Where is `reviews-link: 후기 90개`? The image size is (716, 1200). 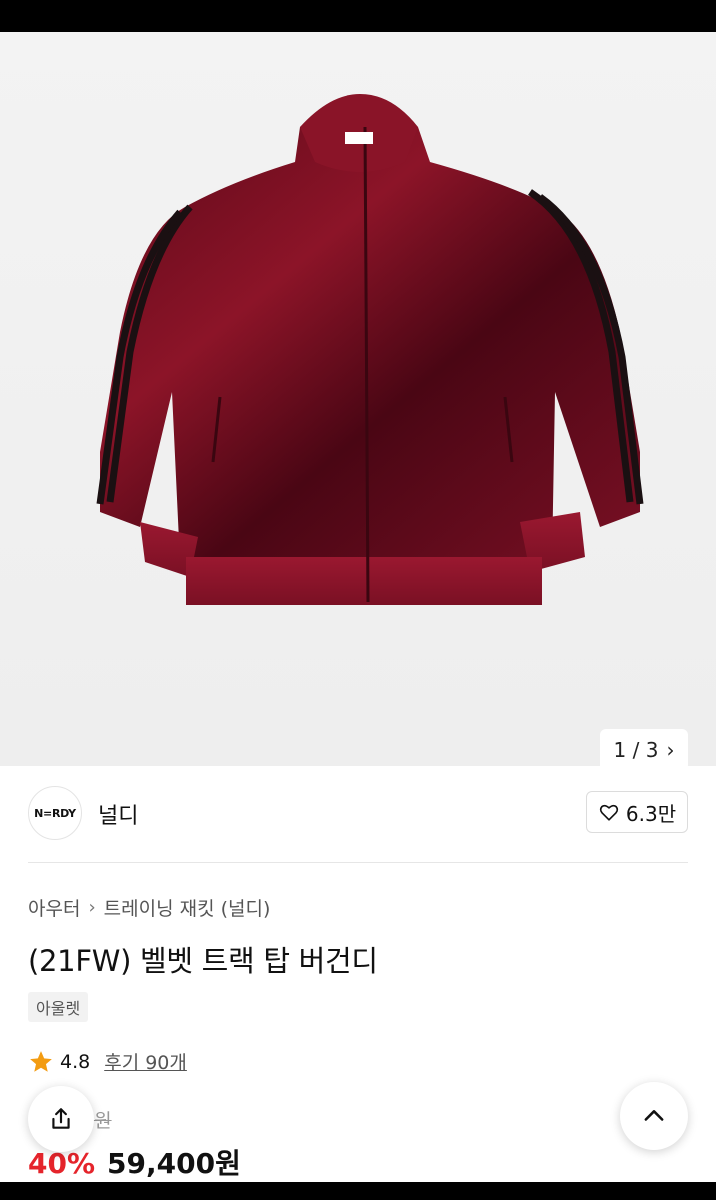
reviews-link: 후기 90개 is located at coordinates (145, 1061).